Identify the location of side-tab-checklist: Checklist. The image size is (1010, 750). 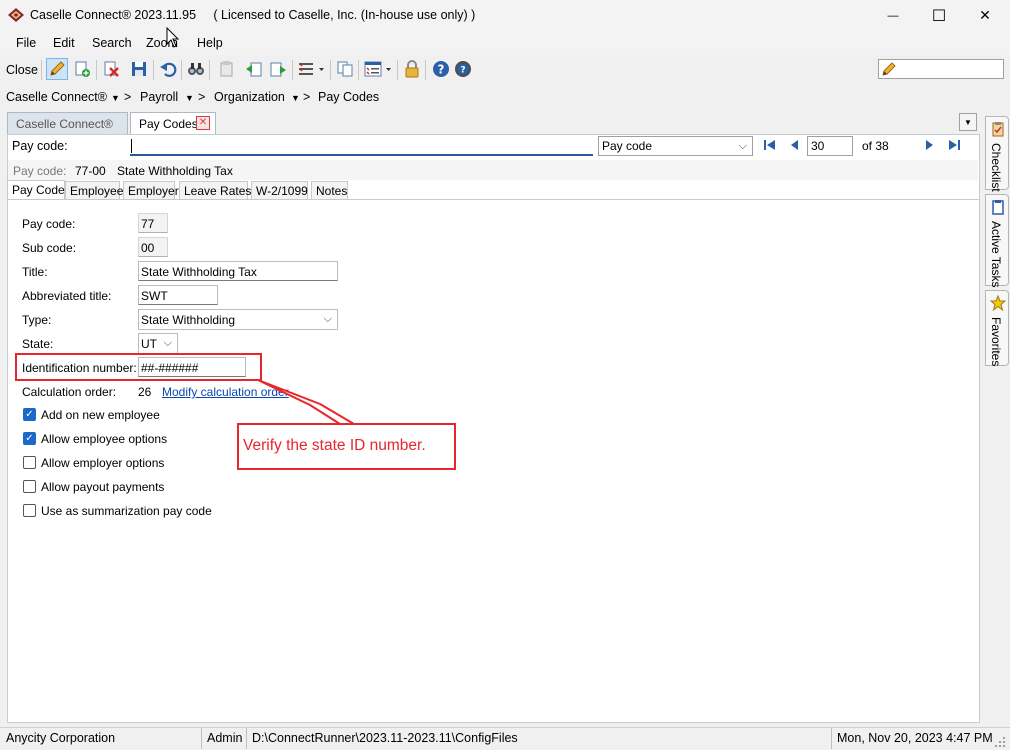
(997, 154).